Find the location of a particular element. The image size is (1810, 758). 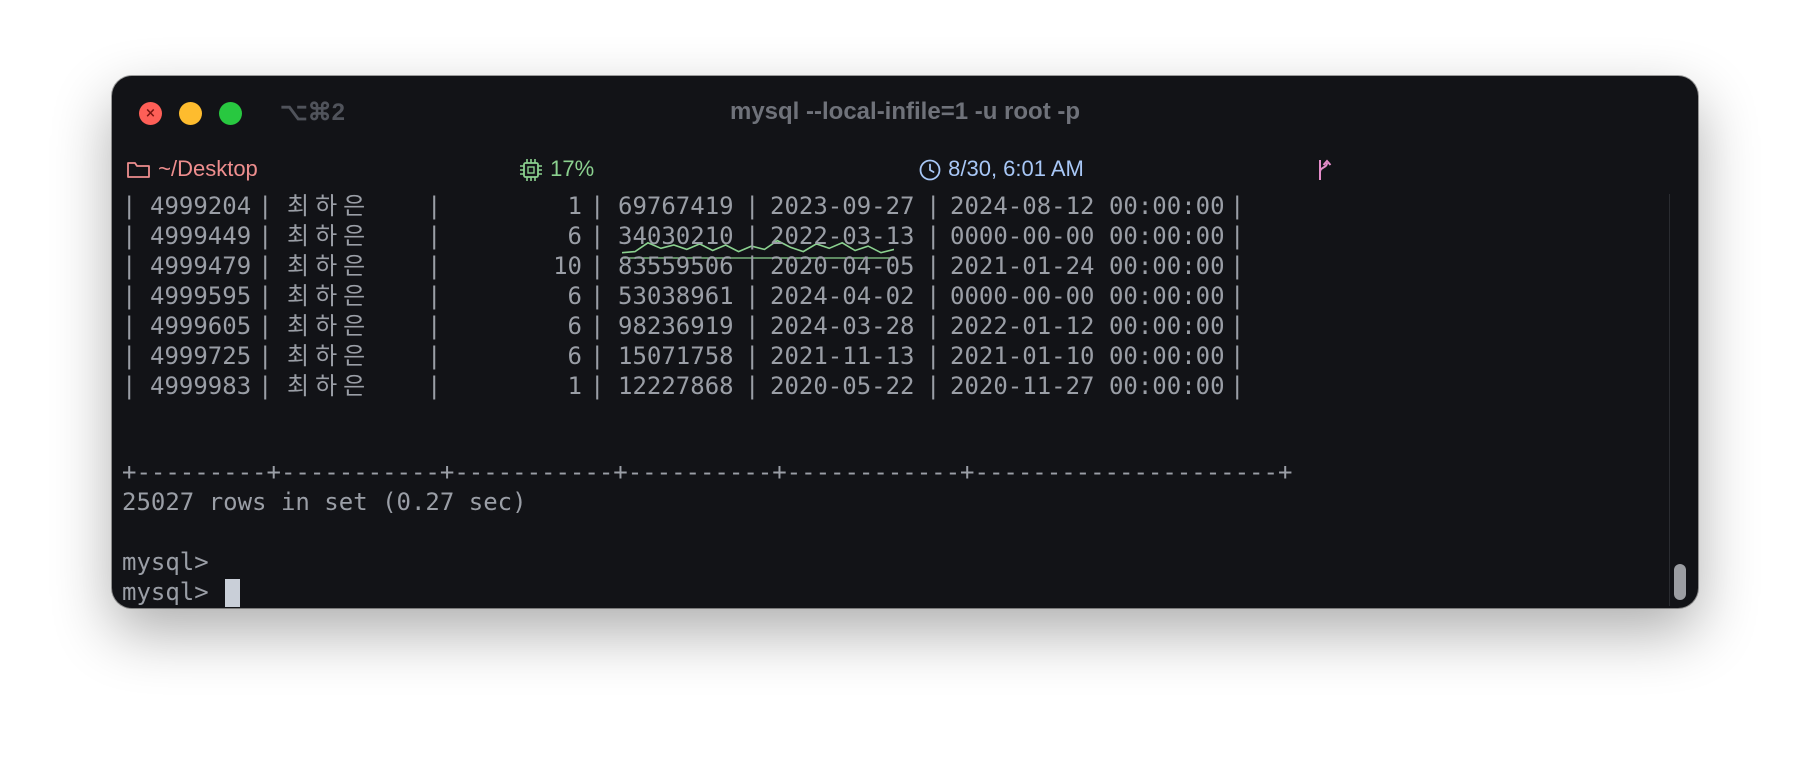

table-cell: 10 is located at coordinates (567, 266).